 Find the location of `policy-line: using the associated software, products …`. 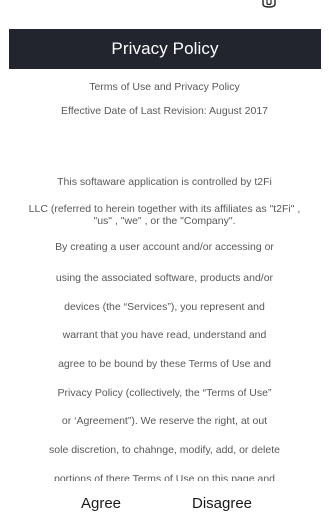

policy-line: using the associated software, products … is located at coordinates (164, 278).